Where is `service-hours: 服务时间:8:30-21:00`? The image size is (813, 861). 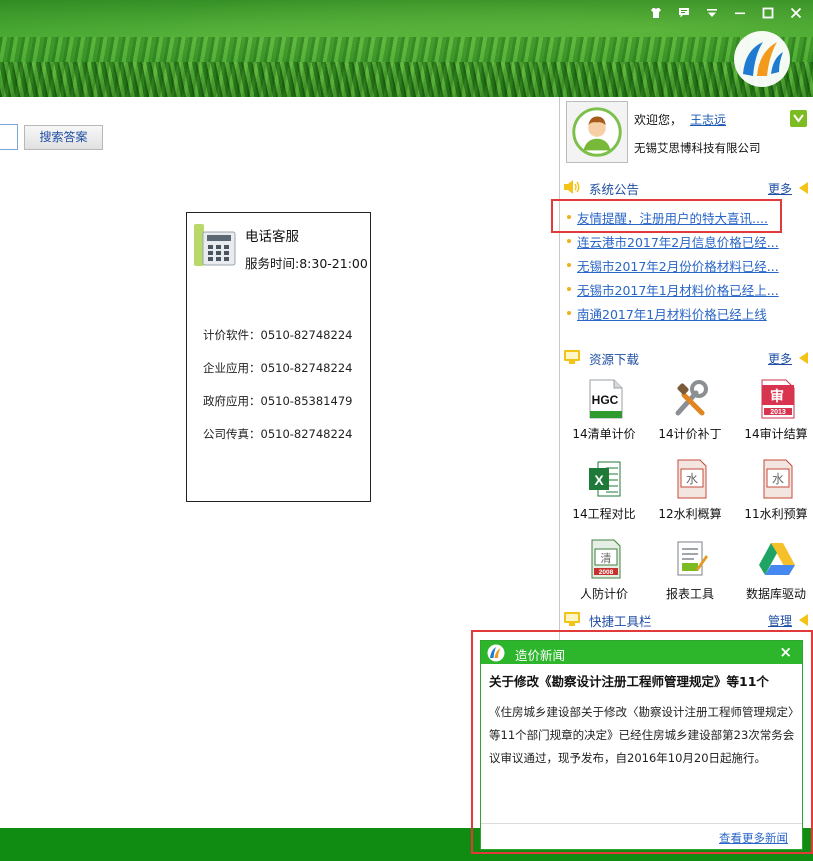 service-hours: 服务时间:8:30-21:00 is located at coordinates (306, 263).